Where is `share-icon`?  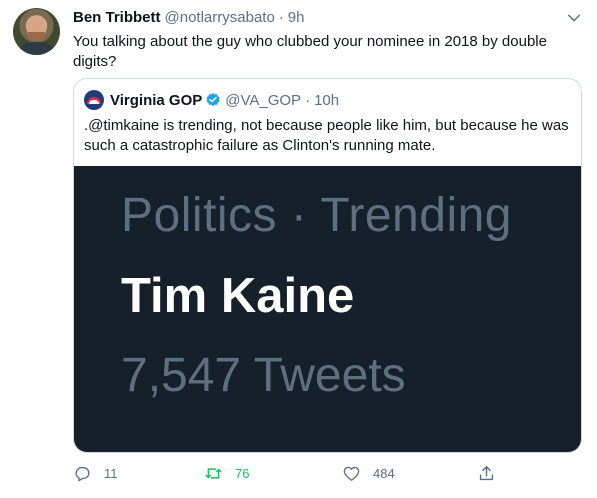
share-icon is located at coordinates (486, 472).